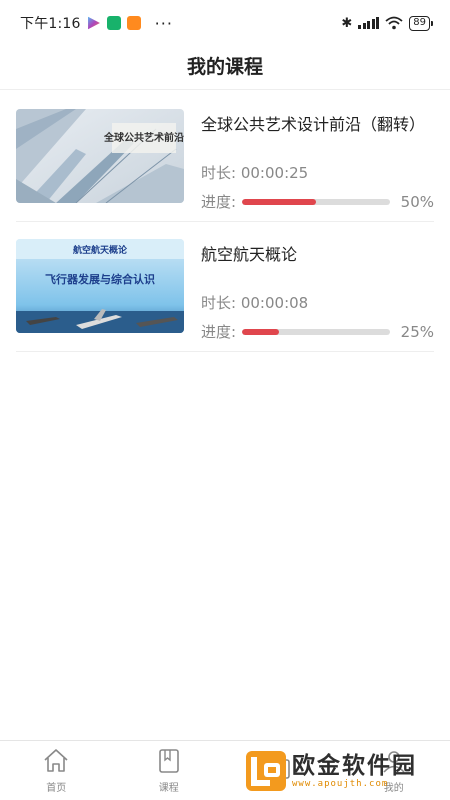 The height and width of the screenshot is (800, 450). Describe the element at coordinates (56, 788) in the screenshot. I see `nav-label-home: 首页` at that location.